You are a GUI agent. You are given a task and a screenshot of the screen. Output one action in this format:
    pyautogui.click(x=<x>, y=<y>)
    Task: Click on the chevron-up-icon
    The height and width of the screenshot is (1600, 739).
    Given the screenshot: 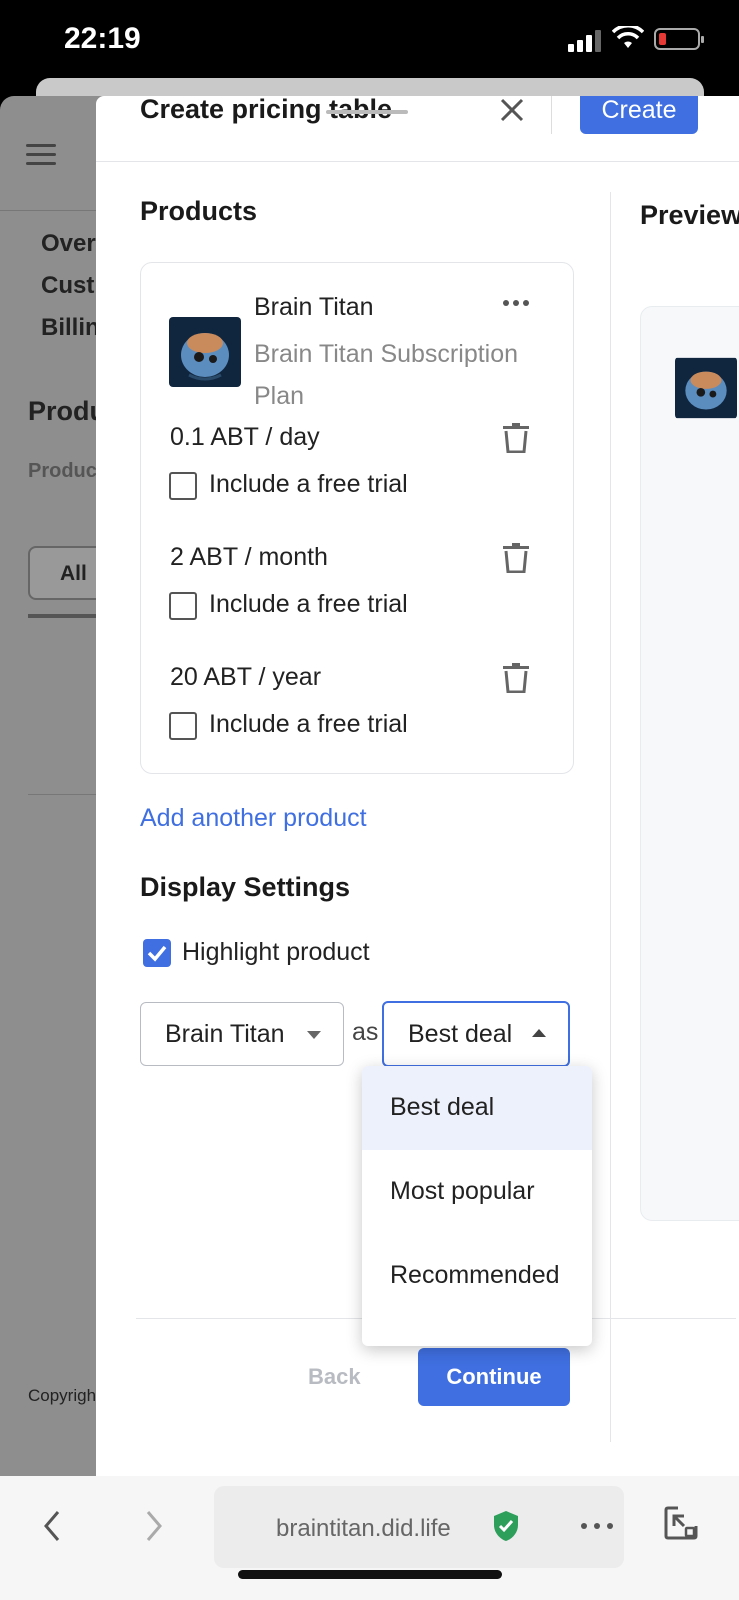 What is the action you would take?
    pyautogui.click(x=539, y=1033)
    